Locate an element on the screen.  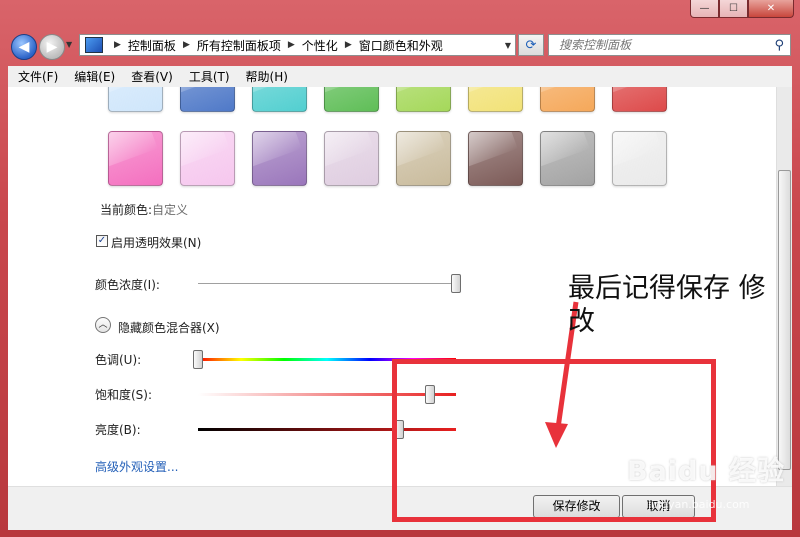
menu-file: 文件(F) is located at coordinates (36, 76).